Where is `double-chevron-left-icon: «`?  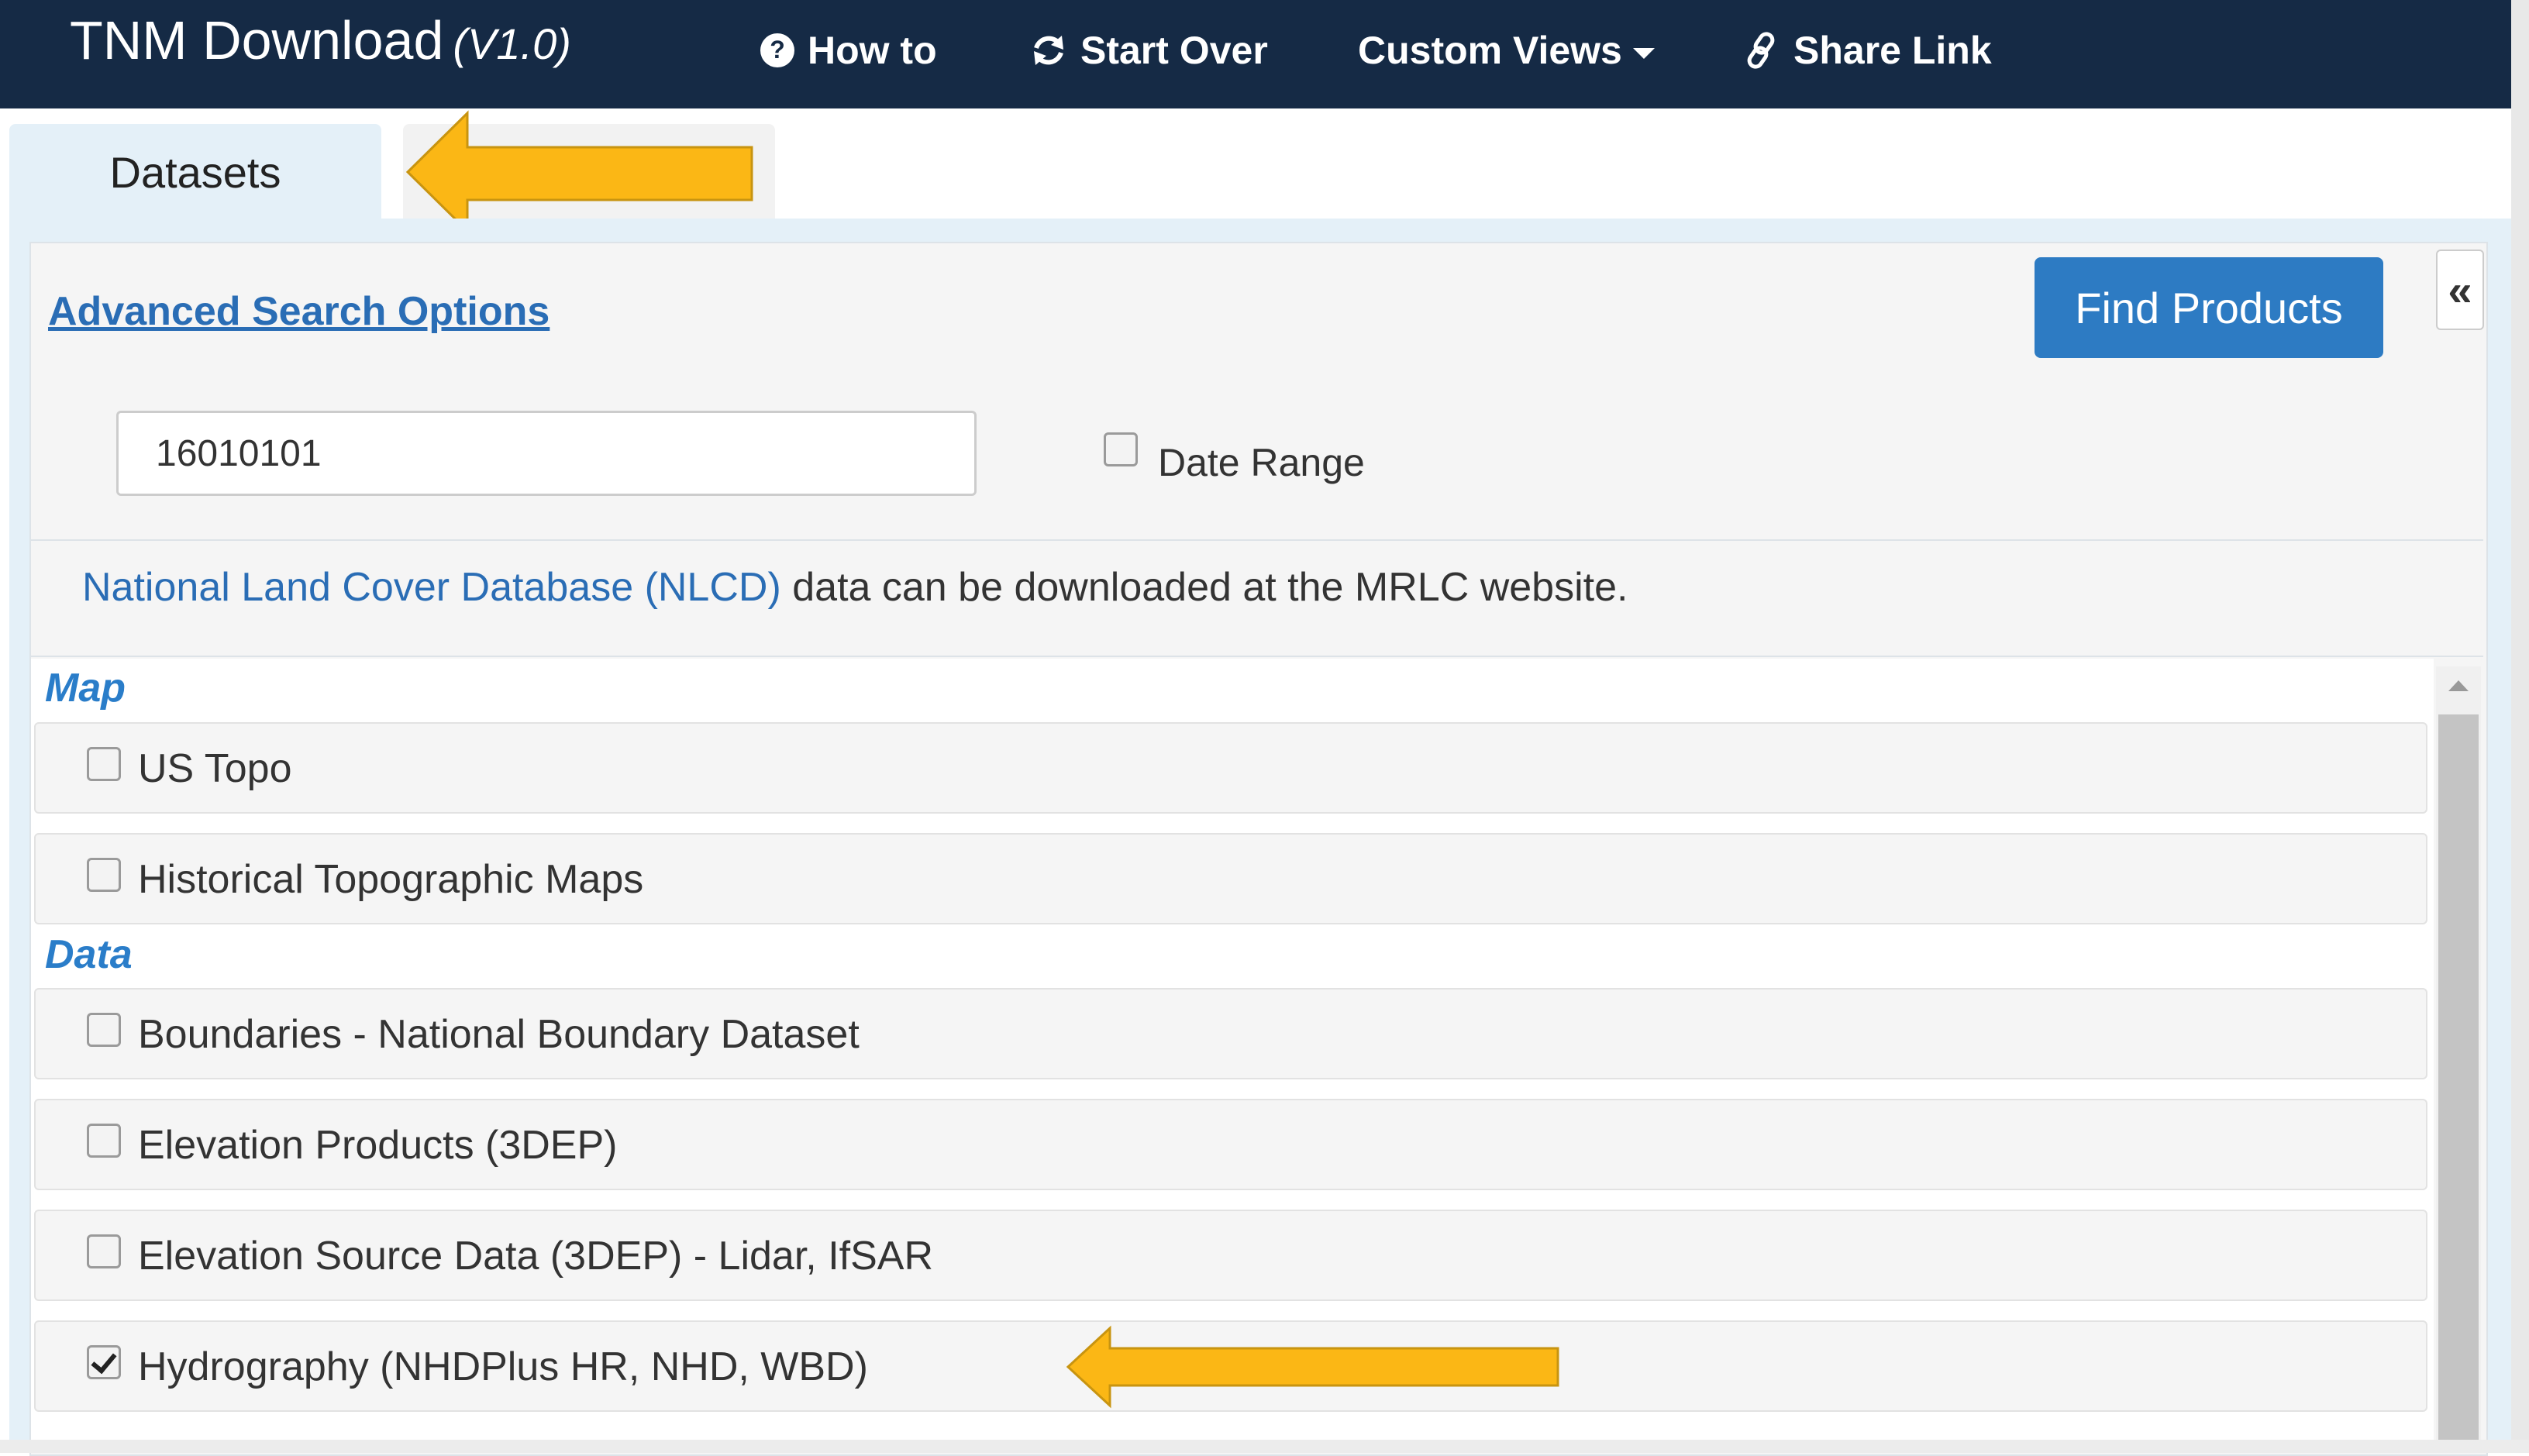 double-chevron-left-icon: « is located at coordinates (2460, 290).